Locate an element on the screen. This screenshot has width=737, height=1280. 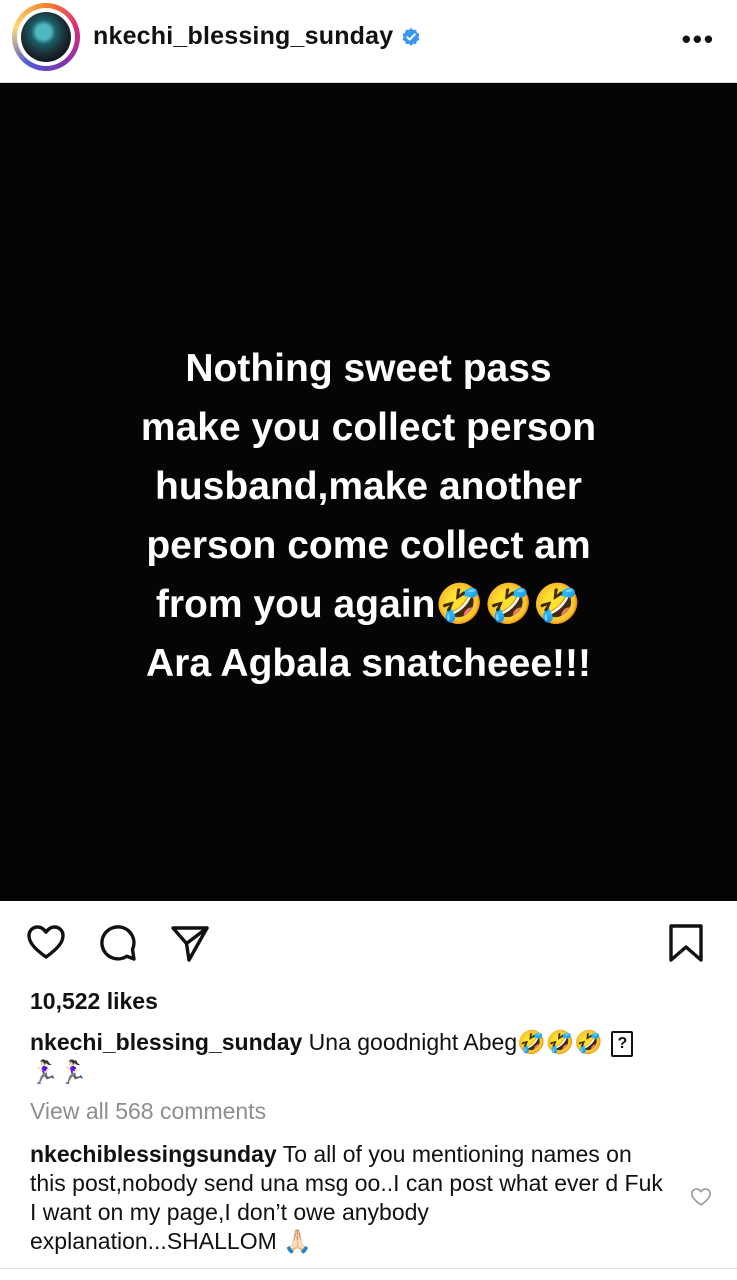
send-icon is located at coordinates (190, 943).